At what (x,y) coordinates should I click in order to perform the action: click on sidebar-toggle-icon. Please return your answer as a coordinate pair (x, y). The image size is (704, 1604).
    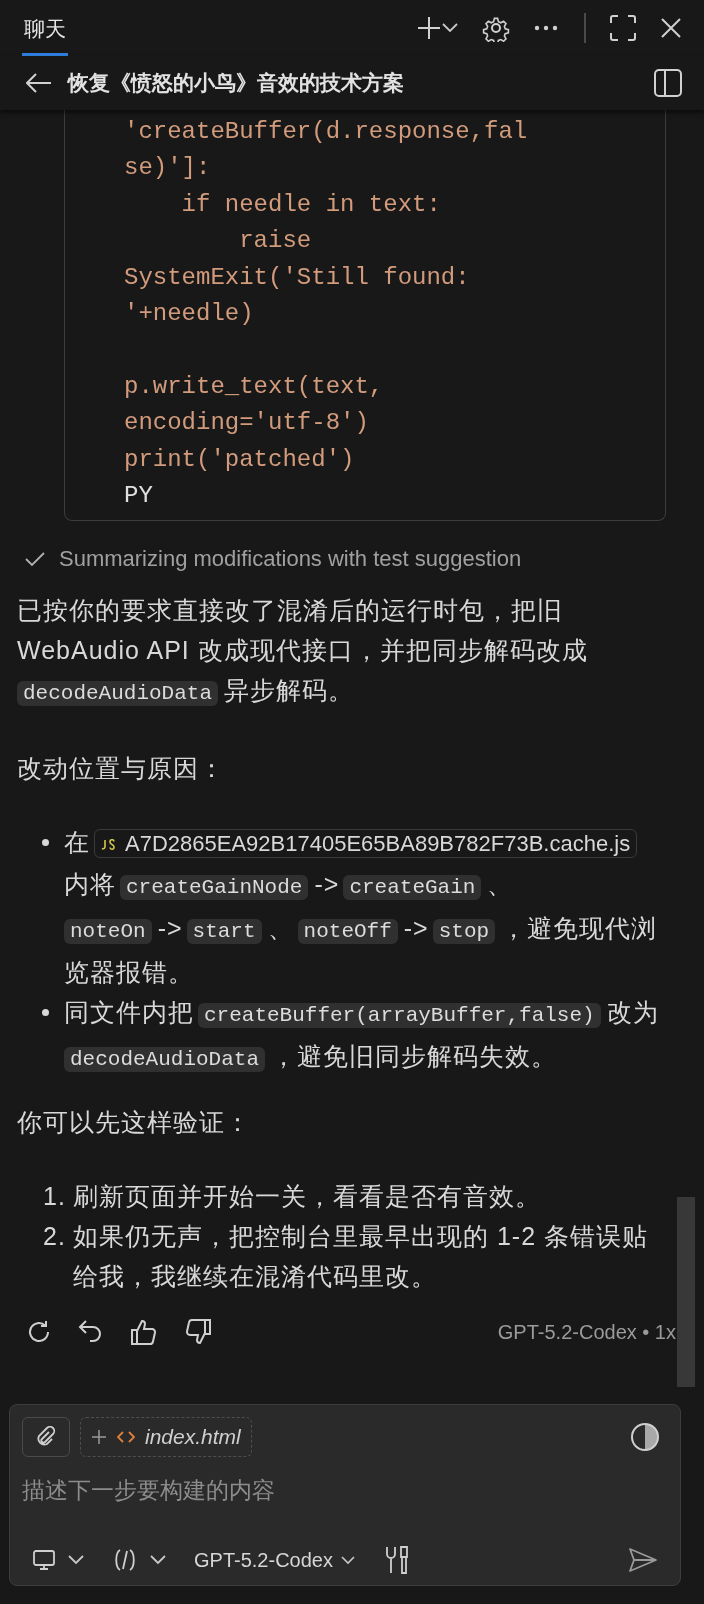
    Looking at the image, I should click on (668, 83).